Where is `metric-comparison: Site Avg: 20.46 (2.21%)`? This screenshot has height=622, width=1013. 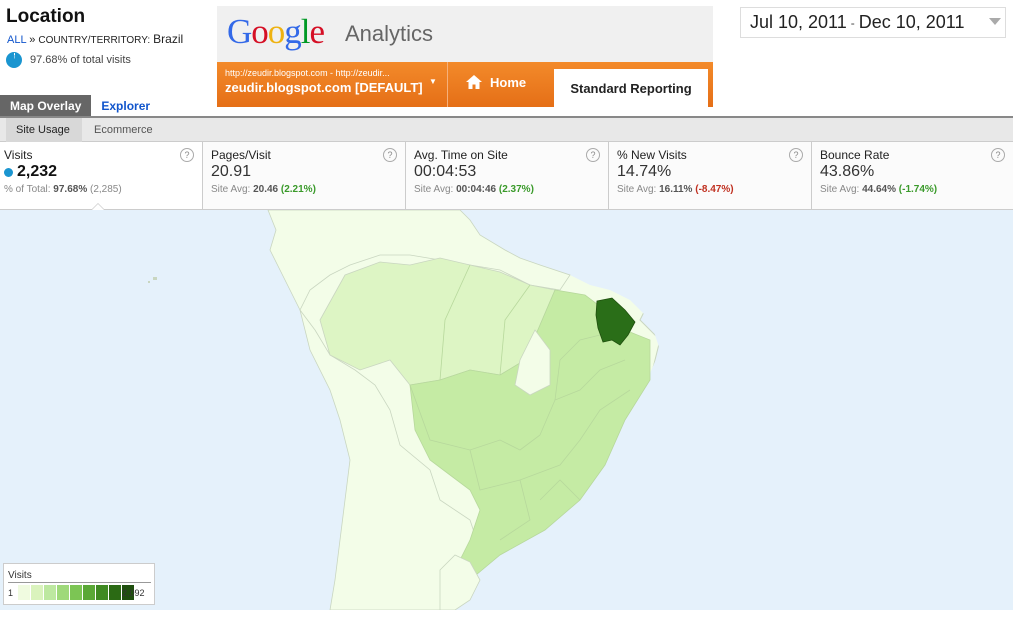 metric-comparison: Site Avg: 20.46 (2.21%) is located at coordinates (308, 189).